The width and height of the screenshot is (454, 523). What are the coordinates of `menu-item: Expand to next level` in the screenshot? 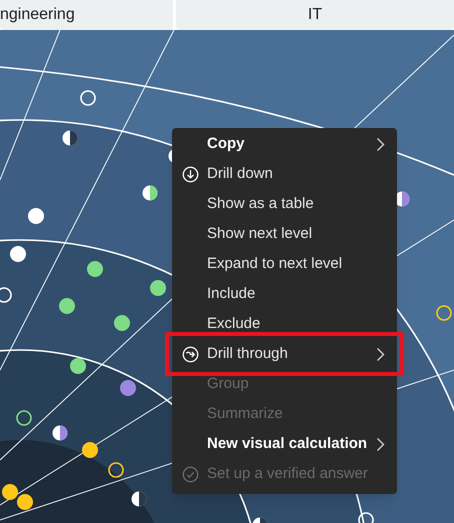 It's located at (284, 264).